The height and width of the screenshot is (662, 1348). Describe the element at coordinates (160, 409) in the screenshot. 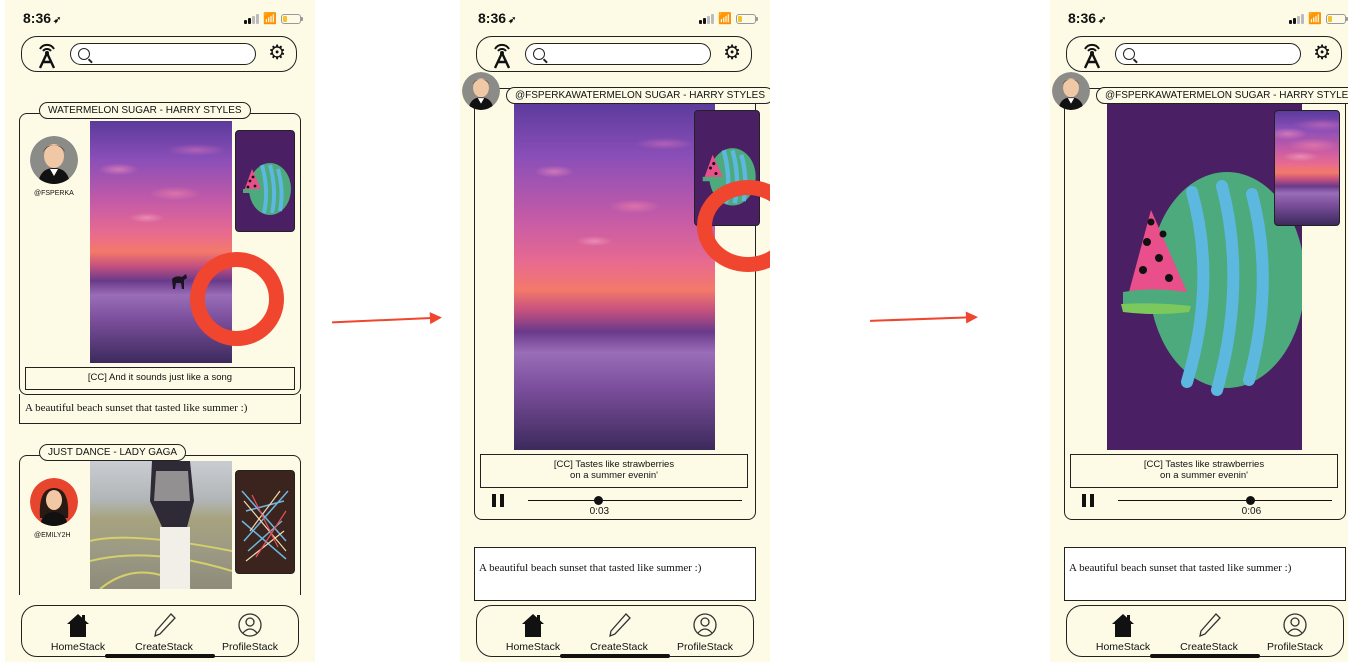

I see `description-frame` at that location.